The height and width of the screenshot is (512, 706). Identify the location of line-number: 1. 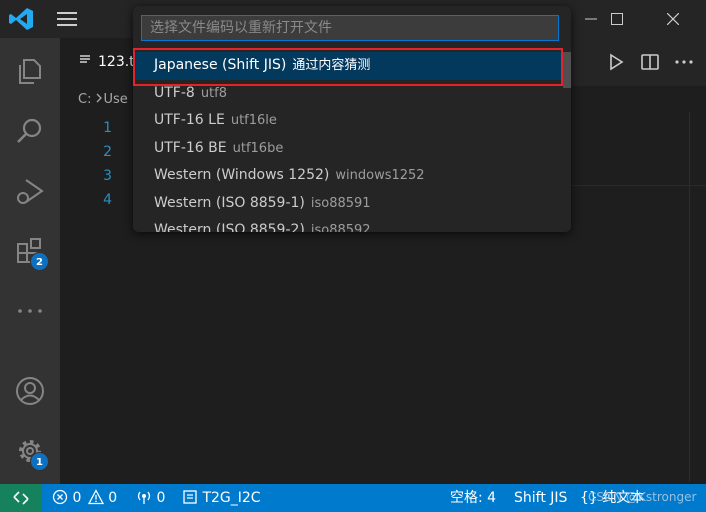
(107, 128).